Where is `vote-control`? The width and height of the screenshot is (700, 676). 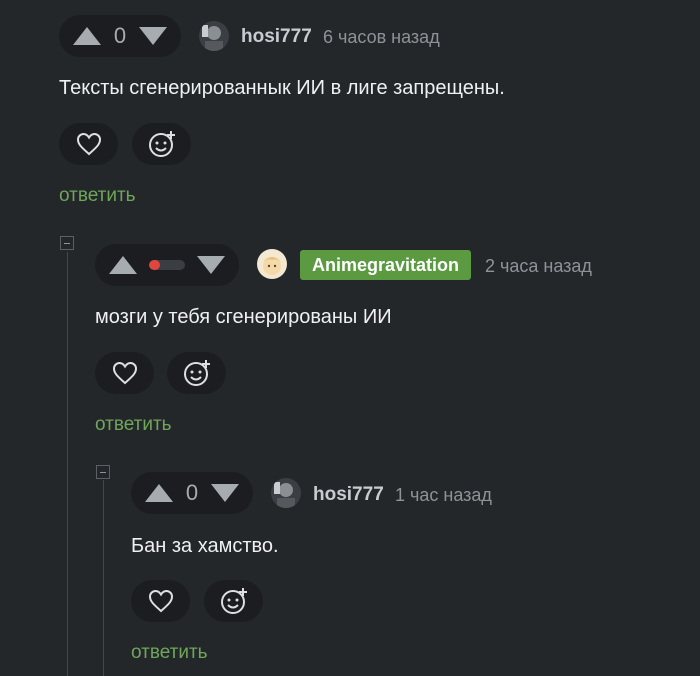 vote-control is located at coordinates (167, 265).